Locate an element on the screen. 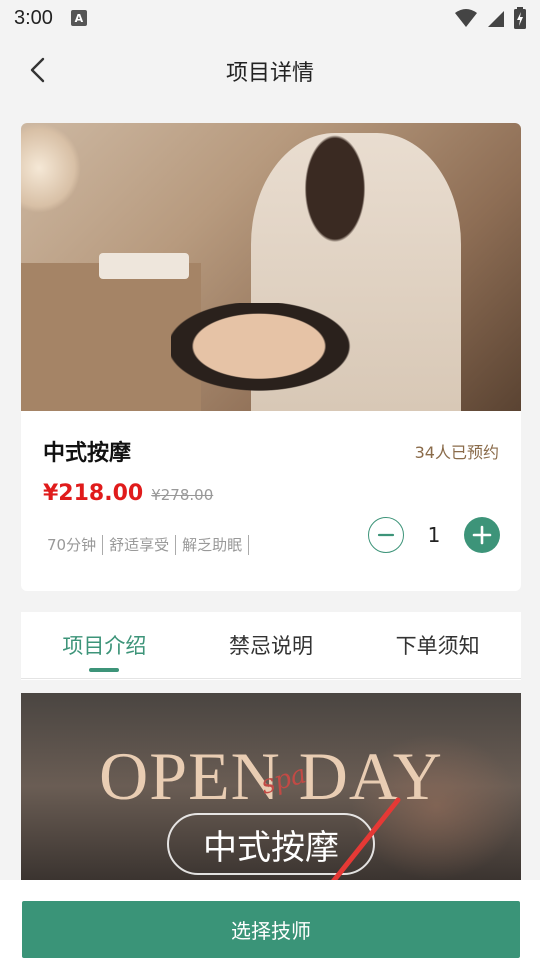 The width and height of the screenshot is (540, 960). quantity-value: 1 is located at coordinates (434, 535).